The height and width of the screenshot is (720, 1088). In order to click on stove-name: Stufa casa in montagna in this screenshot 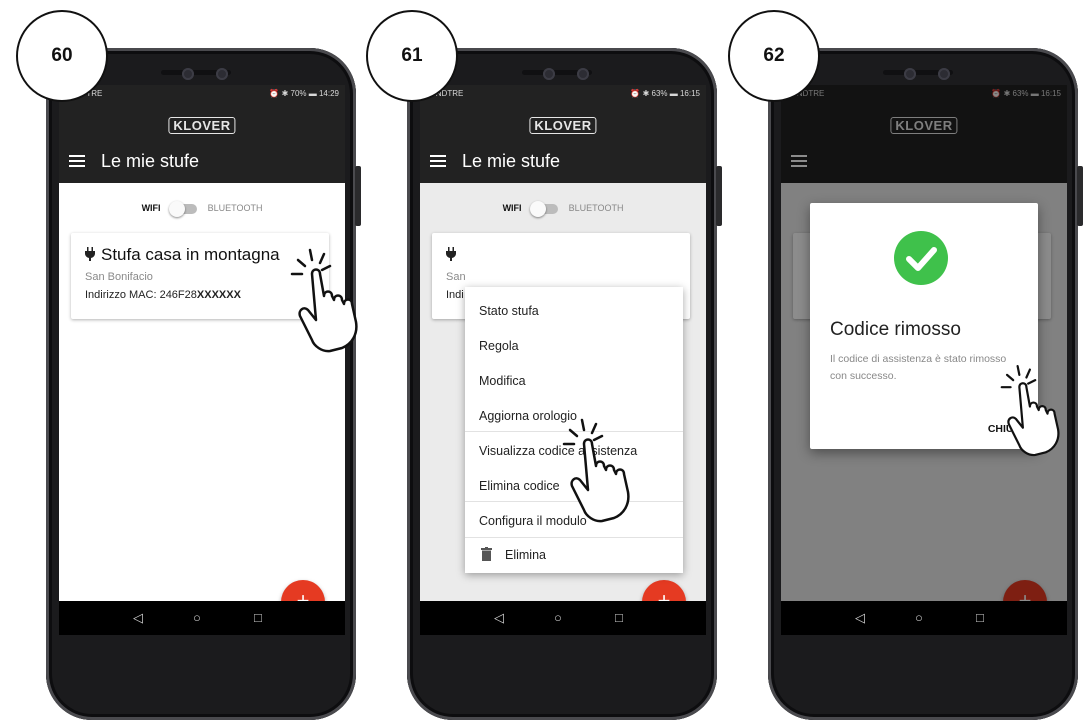, I will do `click(190, 254)`.